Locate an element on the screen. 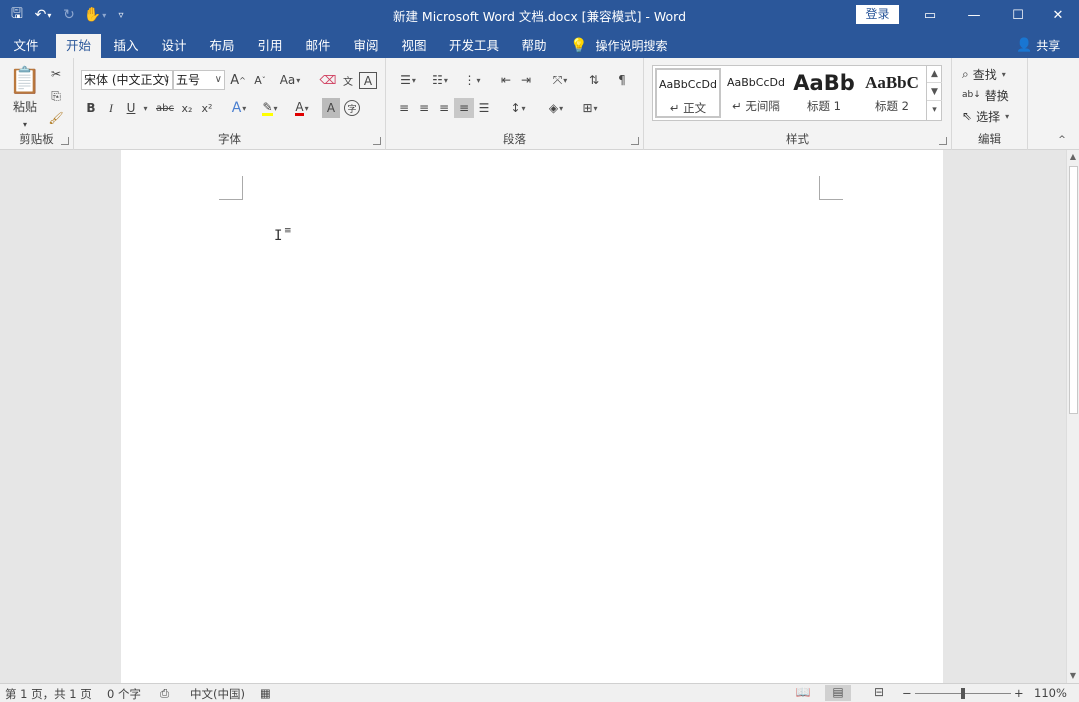 Image resolution: width=1079 pixels, height=702 pixels. cut-icon: ✂ is located at coordinates (56, 74).